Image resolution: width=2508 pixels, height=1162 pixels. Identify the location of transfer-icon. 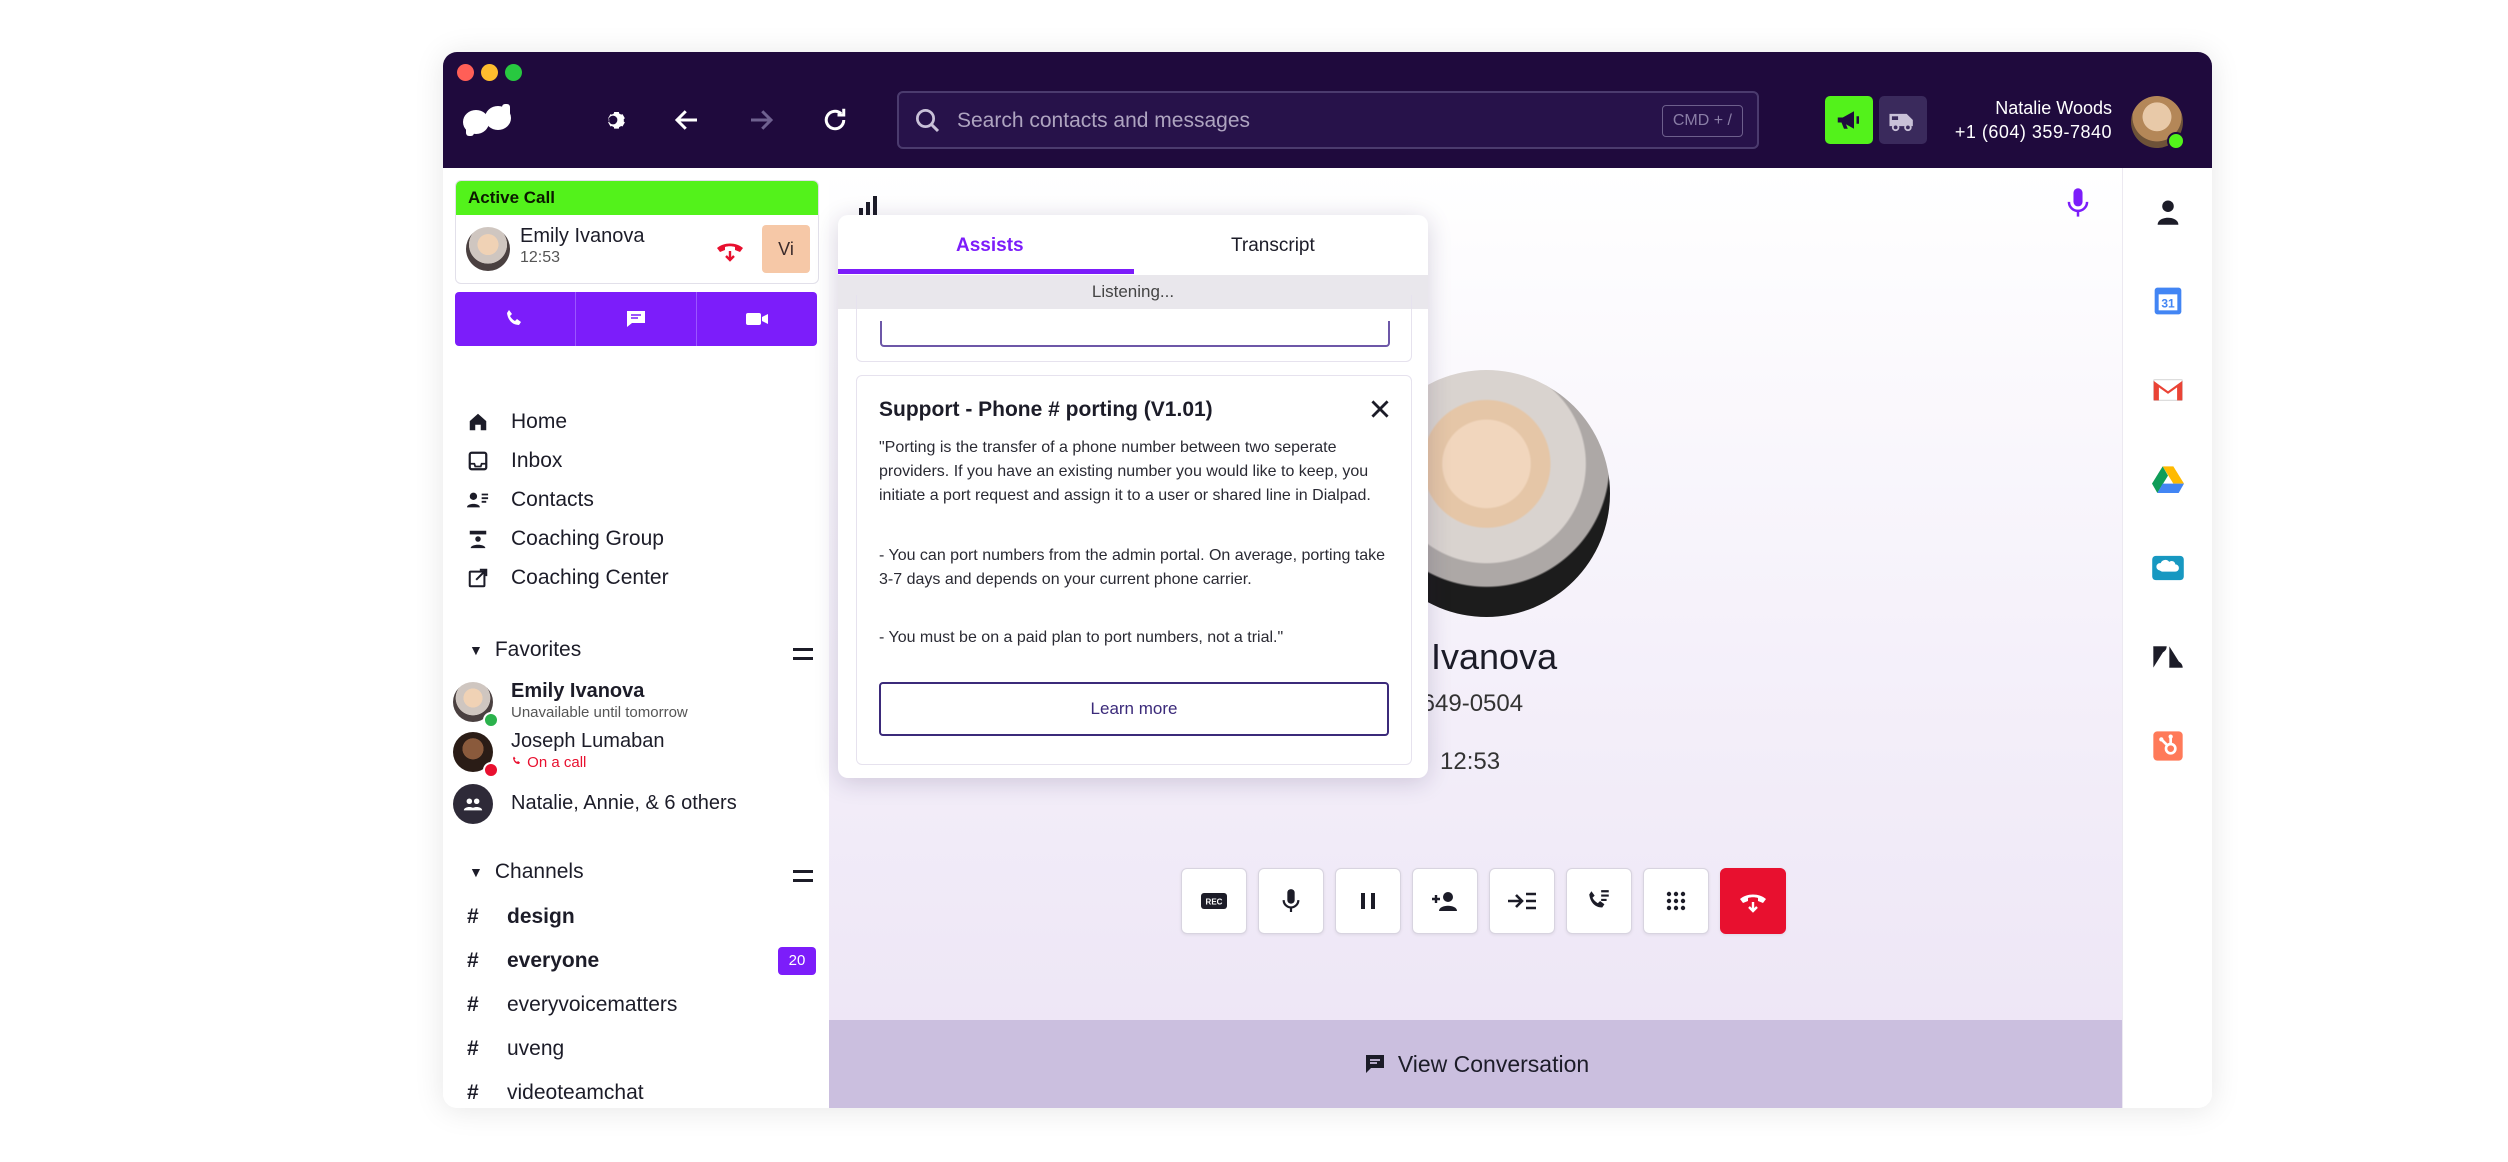
(1522, 901).